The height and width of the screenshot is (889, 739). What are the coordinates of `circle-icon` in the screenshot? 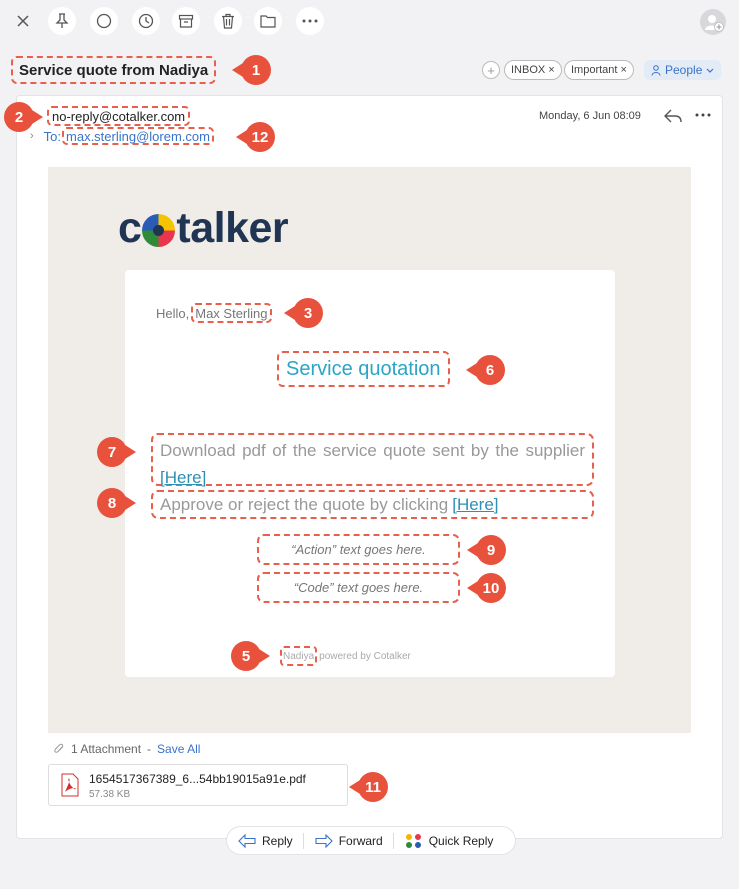 It's located at (104, 21).